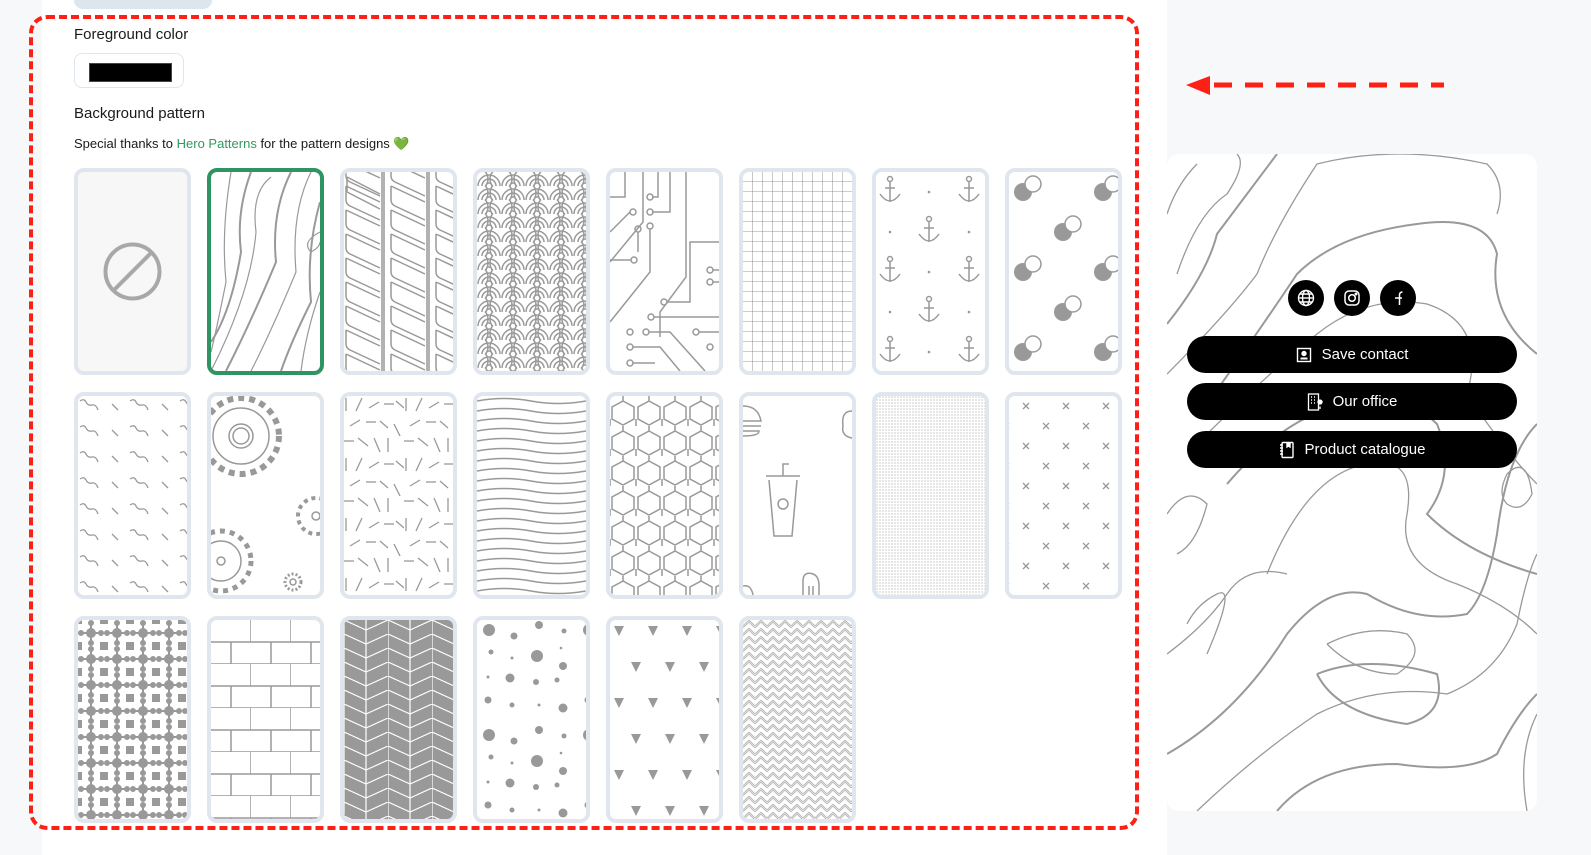 This screenshot has height=855, width=1591. I want to click on japanese-waves-pattern, so click(531, 271).